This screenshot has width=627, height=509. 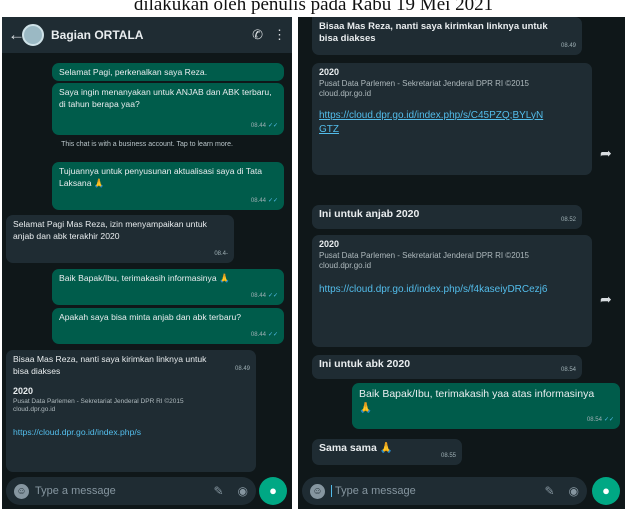 I want to click on message-bubble-incoming: Sama sama 🙏 08.55, so click(x=387, y=452).